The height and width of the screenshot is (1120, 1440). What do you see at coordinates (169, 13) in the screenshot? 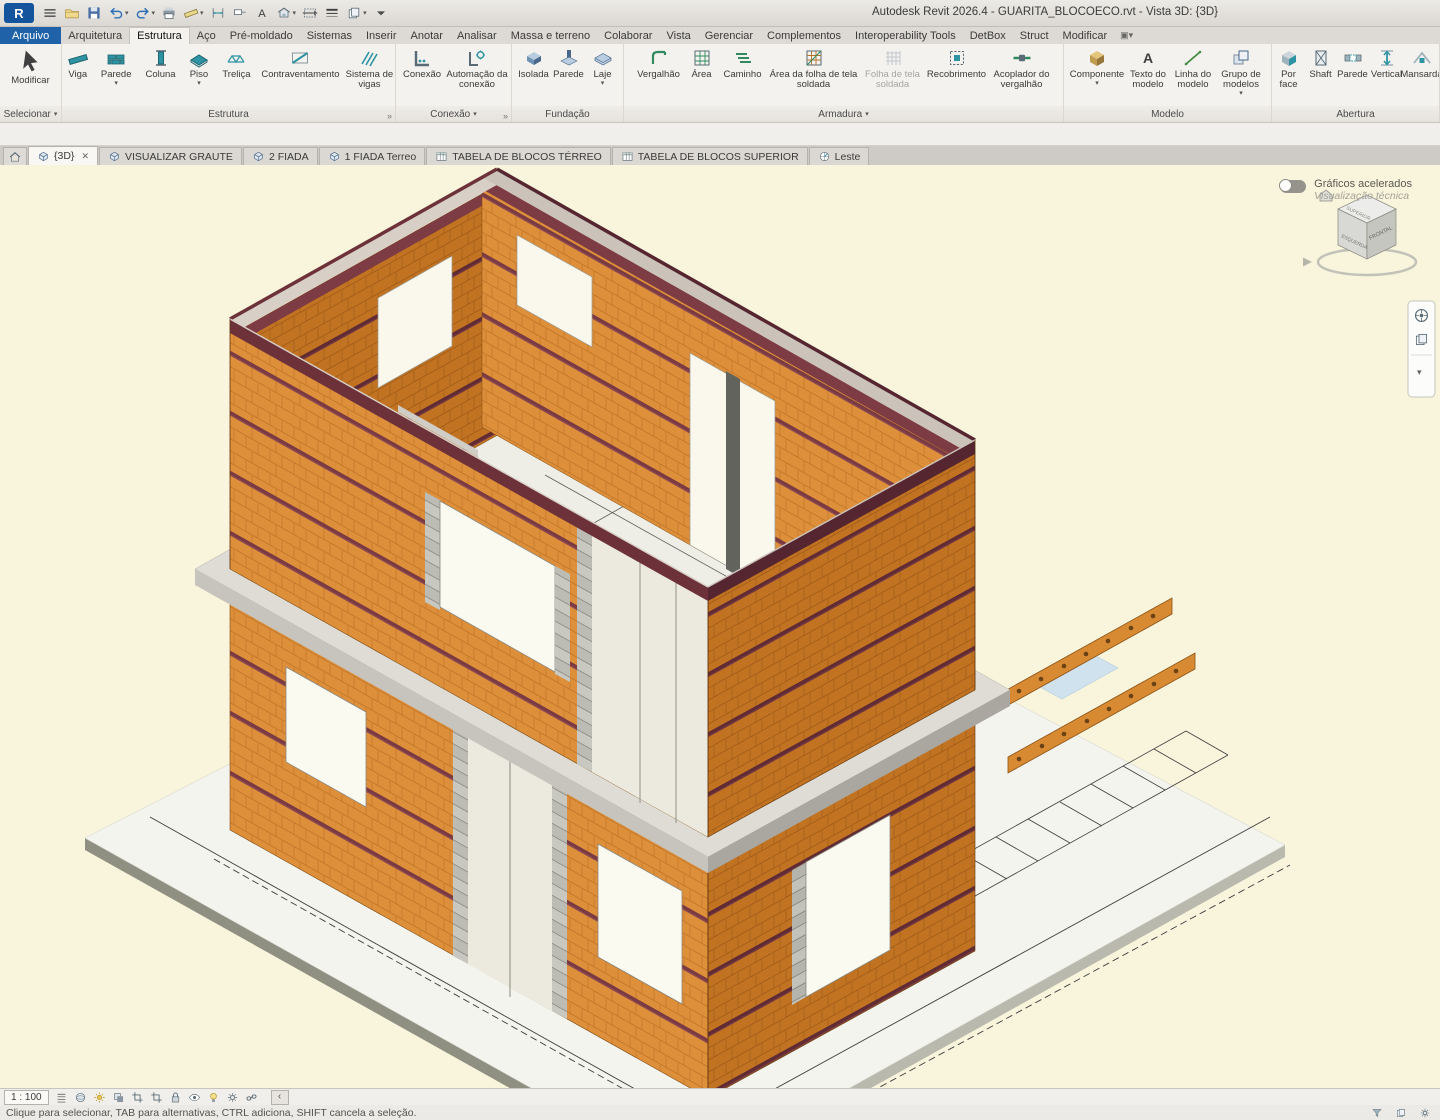
I see `qat-print` at bounding box center [169, 13].